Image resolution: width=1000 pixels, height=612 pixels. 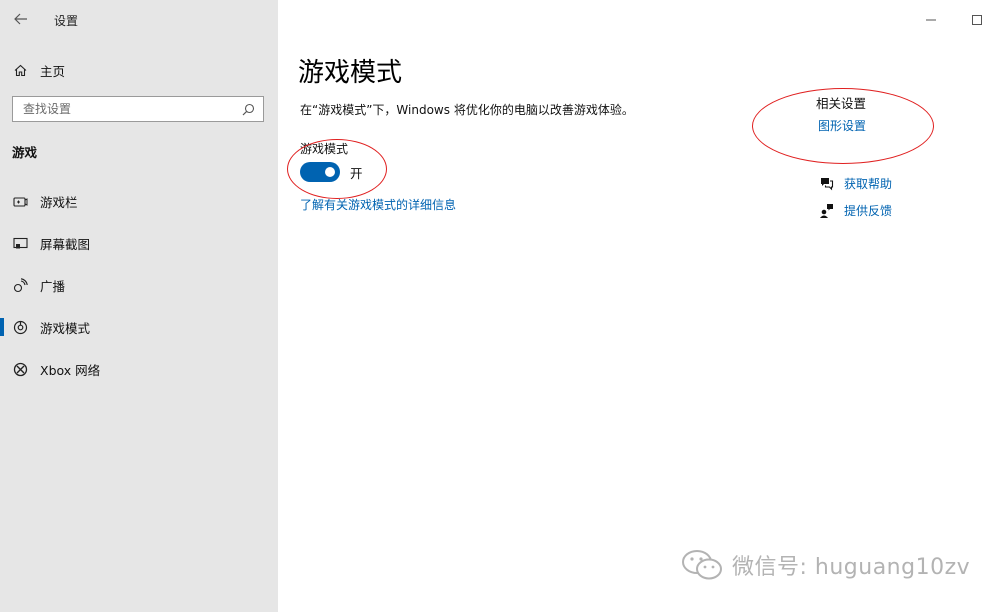 I want to click on related-settings-title: 相关设置, so click(x=841, y=103).